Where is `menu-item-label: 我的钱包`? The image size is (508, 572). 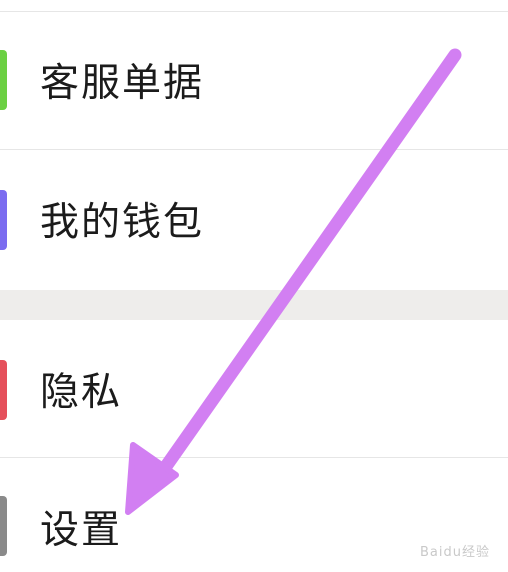 menu-item-label: 我的钱包 is located at coordinates (122, 222).